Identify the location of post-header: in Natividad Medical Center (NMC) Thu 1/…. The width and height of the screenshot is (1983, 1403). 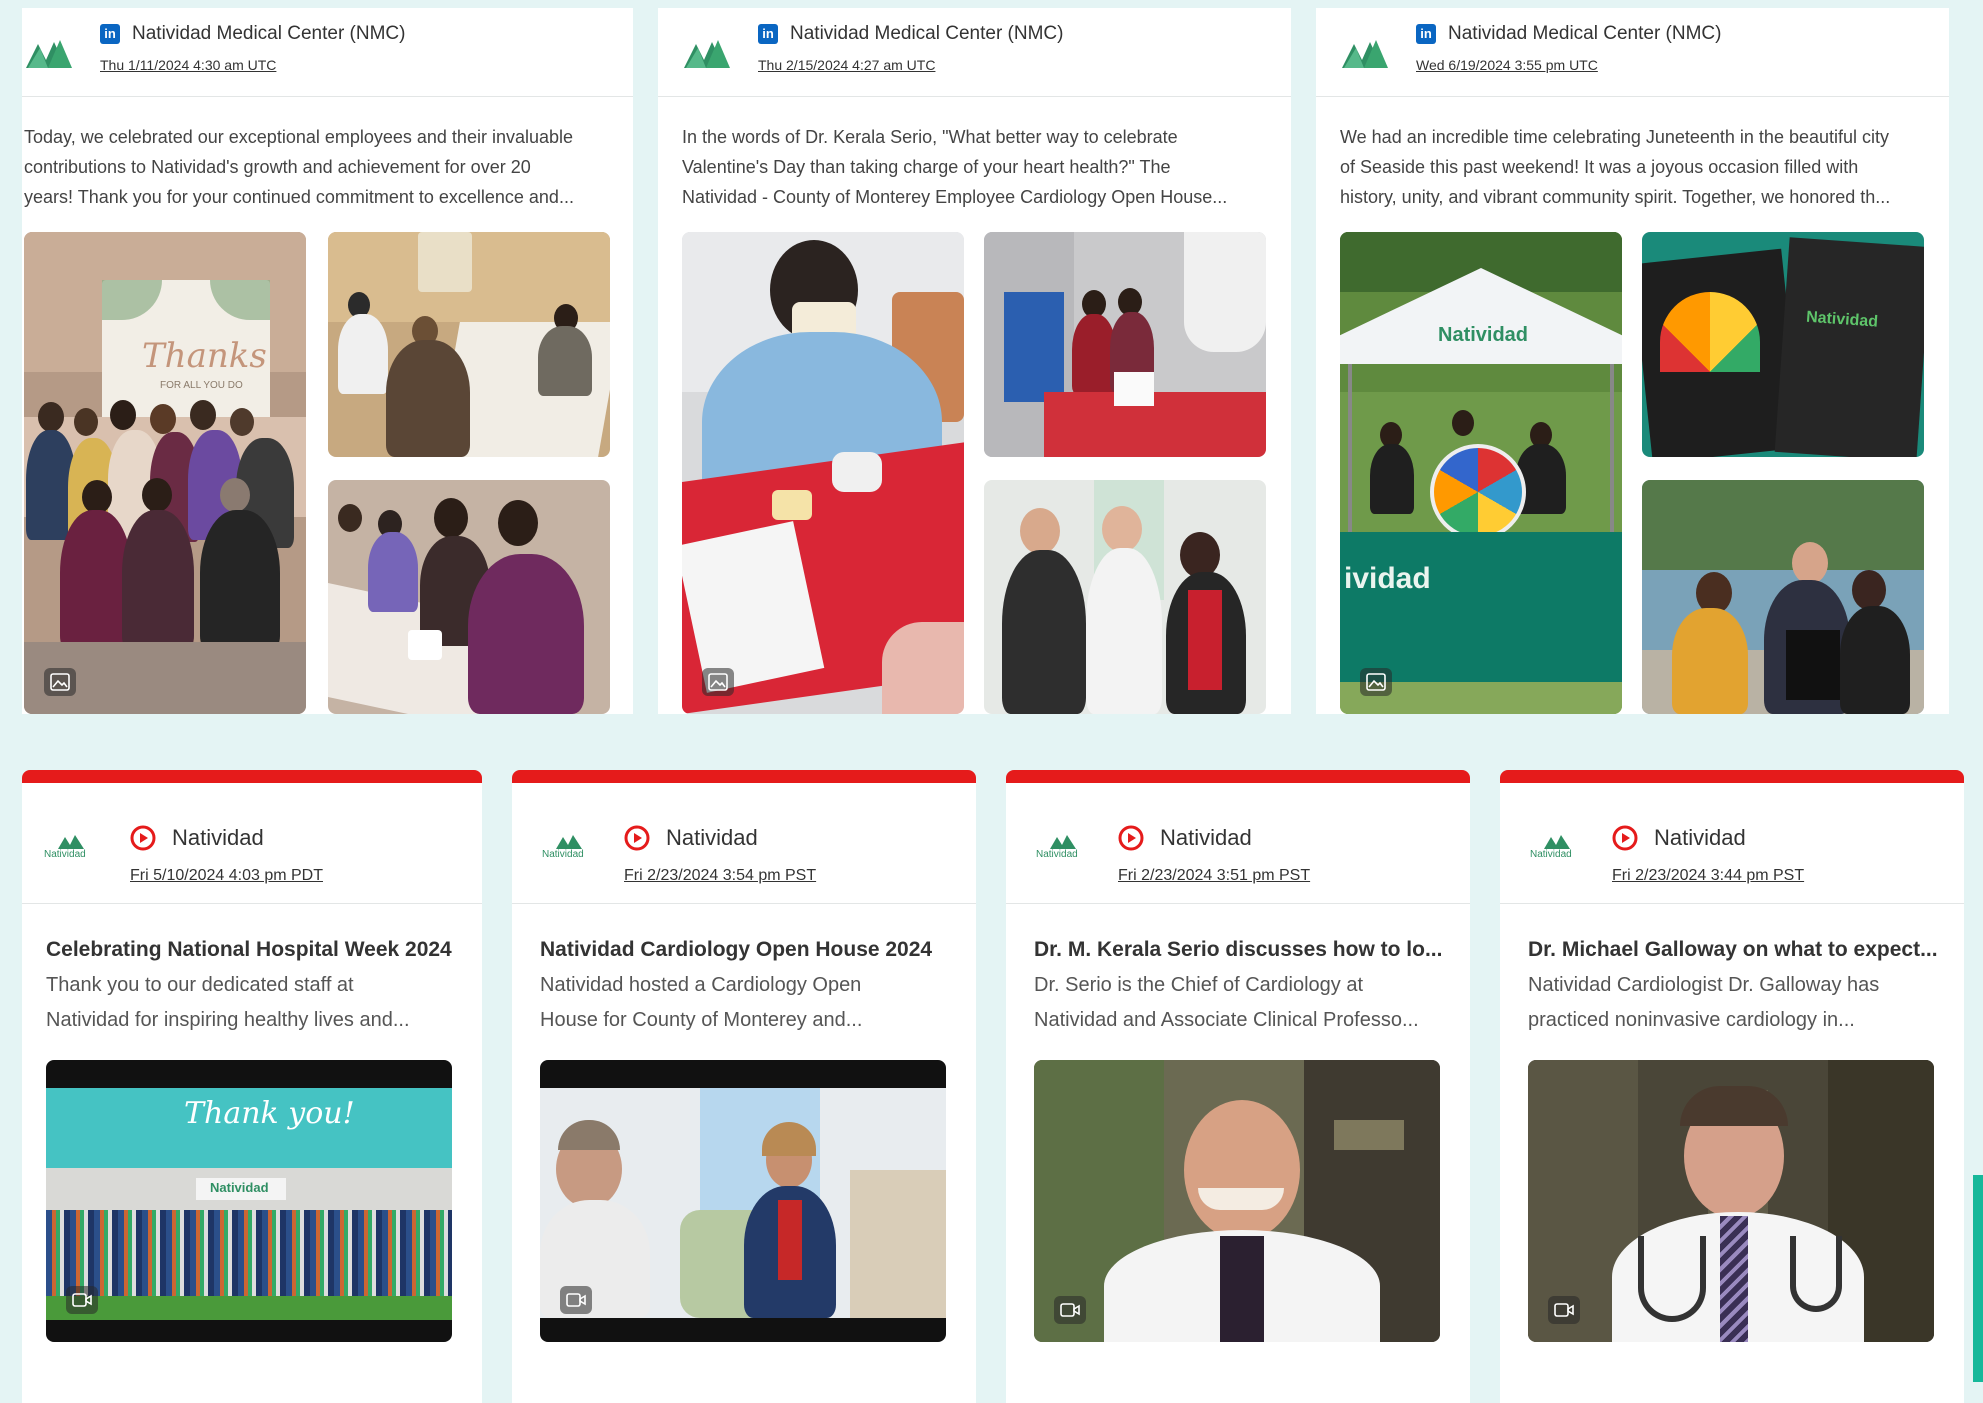
(327, 52).